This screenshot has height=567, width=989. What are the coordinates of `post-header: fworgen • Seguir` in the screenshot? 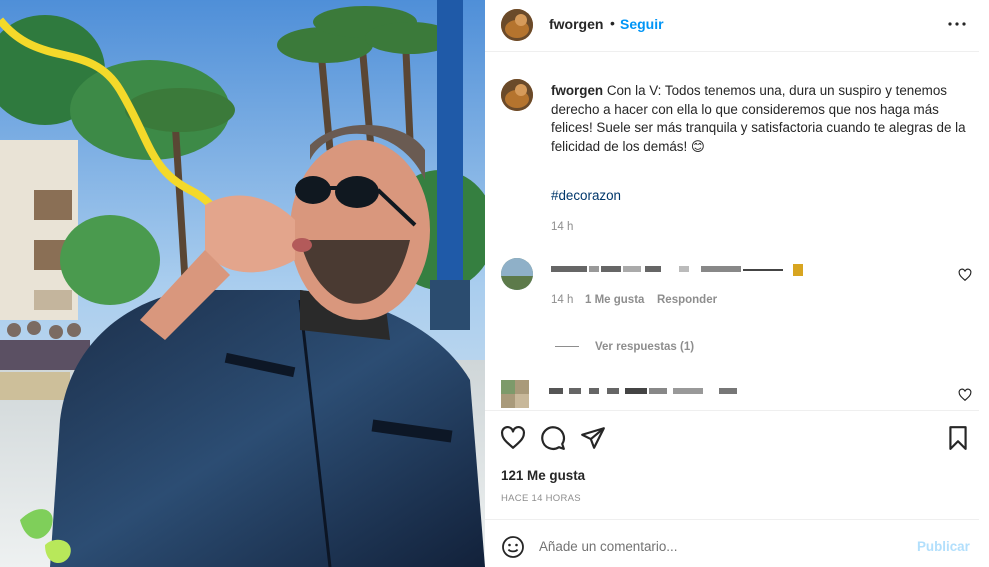 It's located at (732, 26).